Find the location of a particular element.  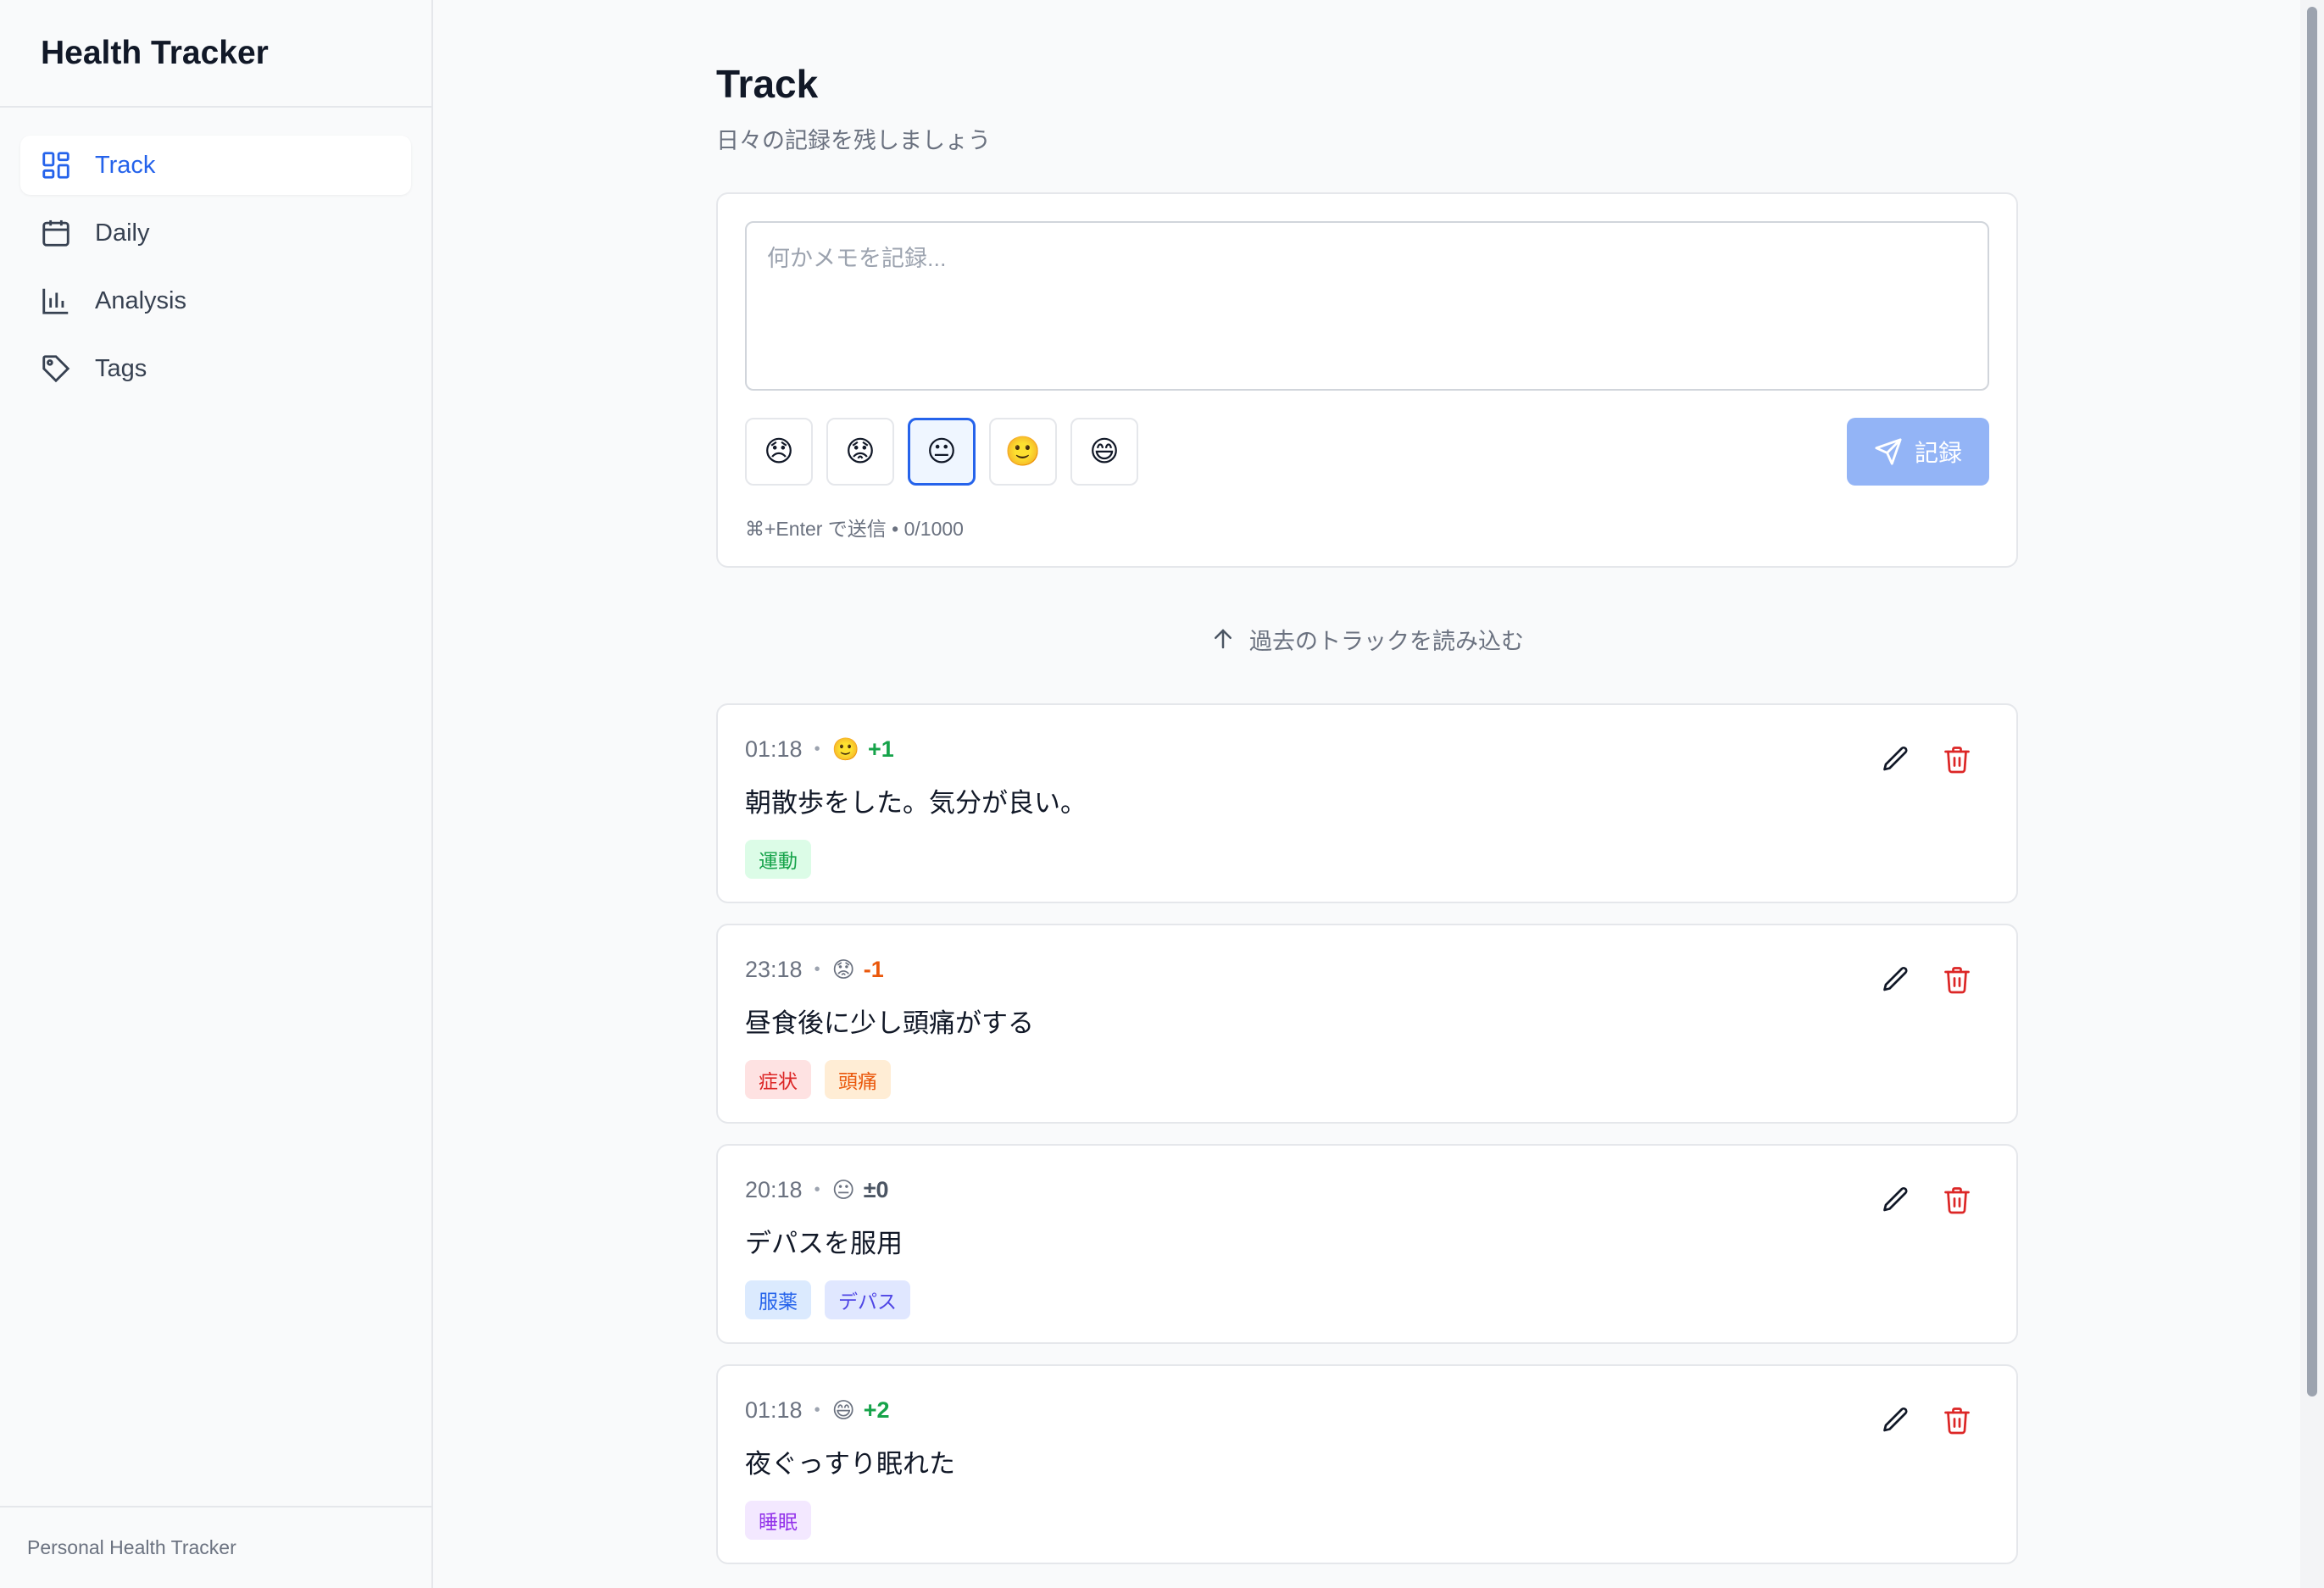

submit-button: 記録 is located at coordinates (1918, 452).